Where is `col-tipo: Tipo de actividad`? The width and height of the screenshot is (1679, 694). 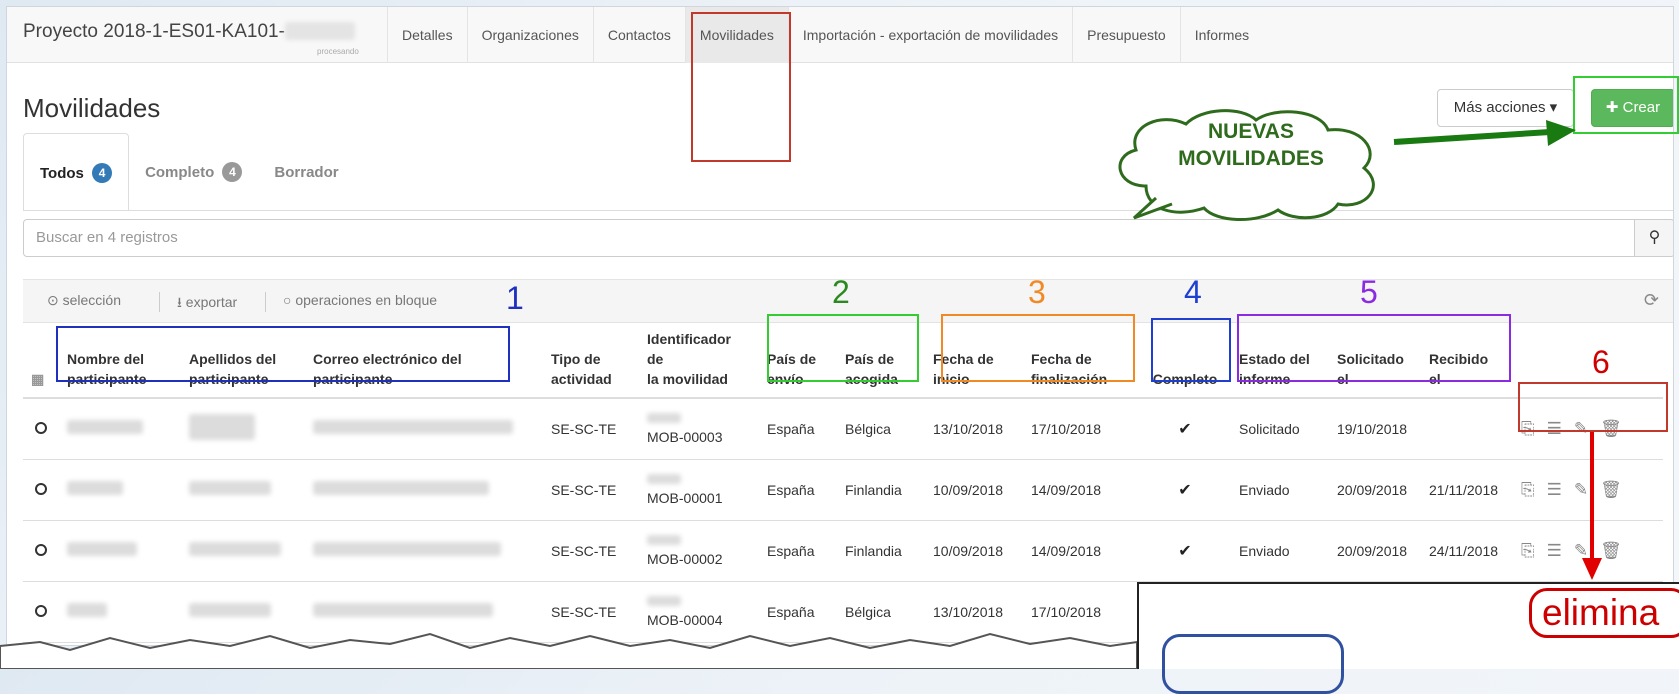
col-tipo: Tipo de actividad is located at coordinates (589, 361).